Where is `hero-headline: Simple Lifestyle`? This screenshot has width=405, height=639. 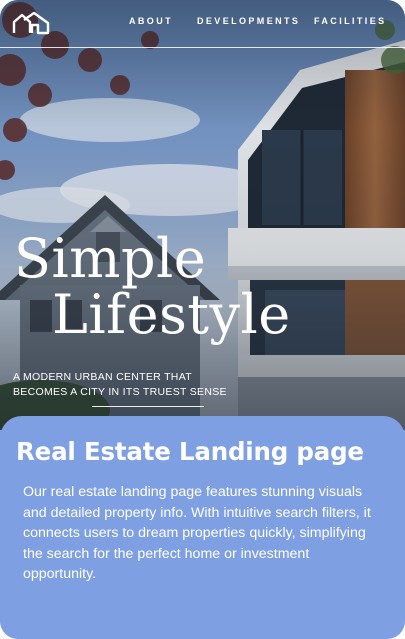 hero-headline: Simple Lifestyle is located at coordinates (152, 287).